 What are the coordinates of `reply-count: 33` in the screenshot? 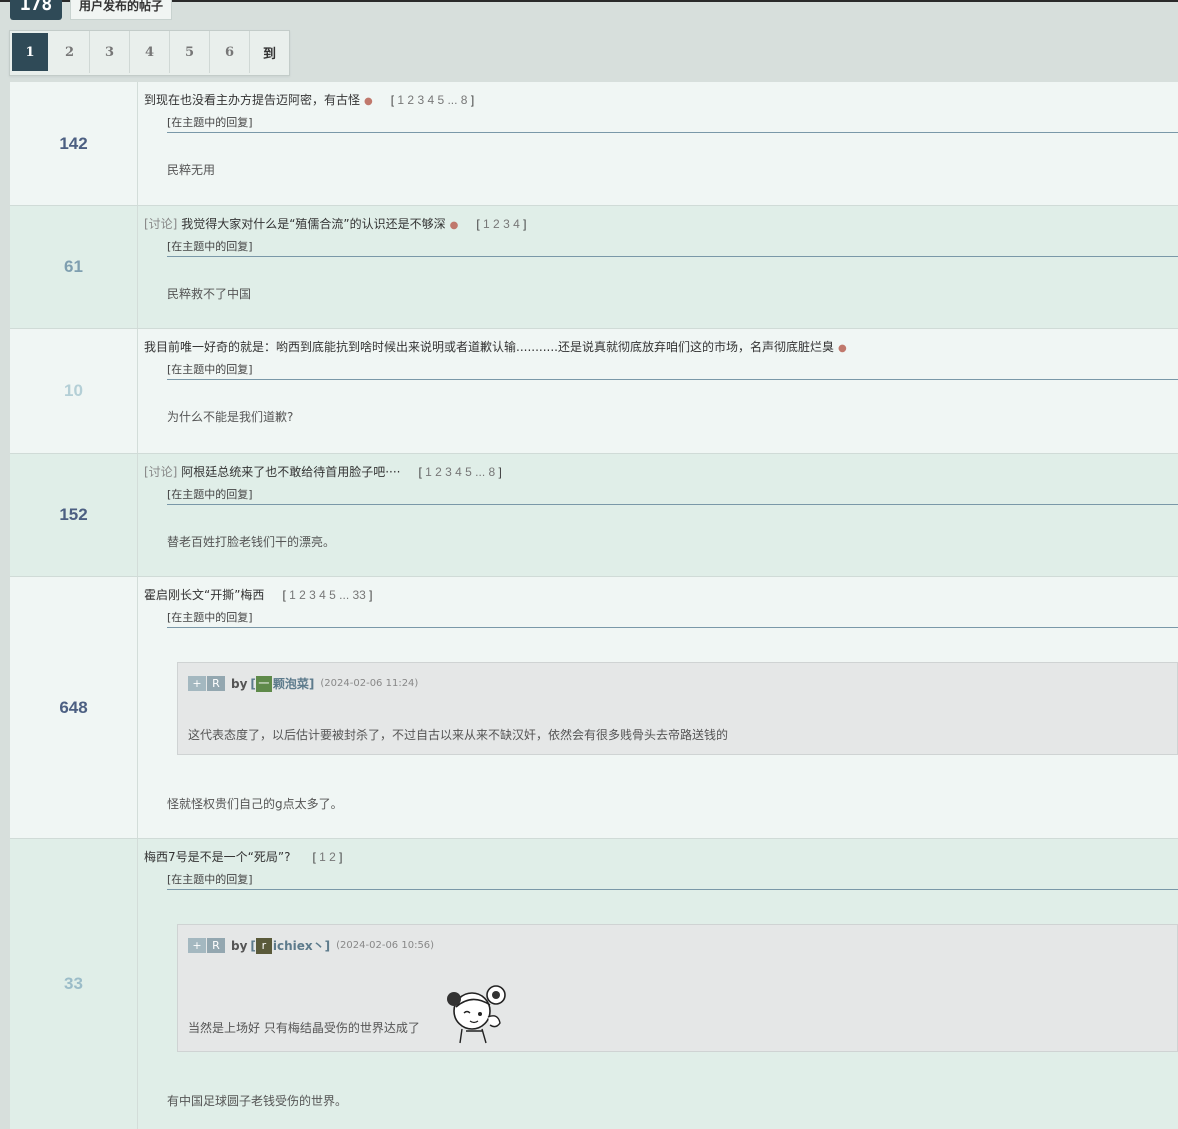 It's located at (74, 984).